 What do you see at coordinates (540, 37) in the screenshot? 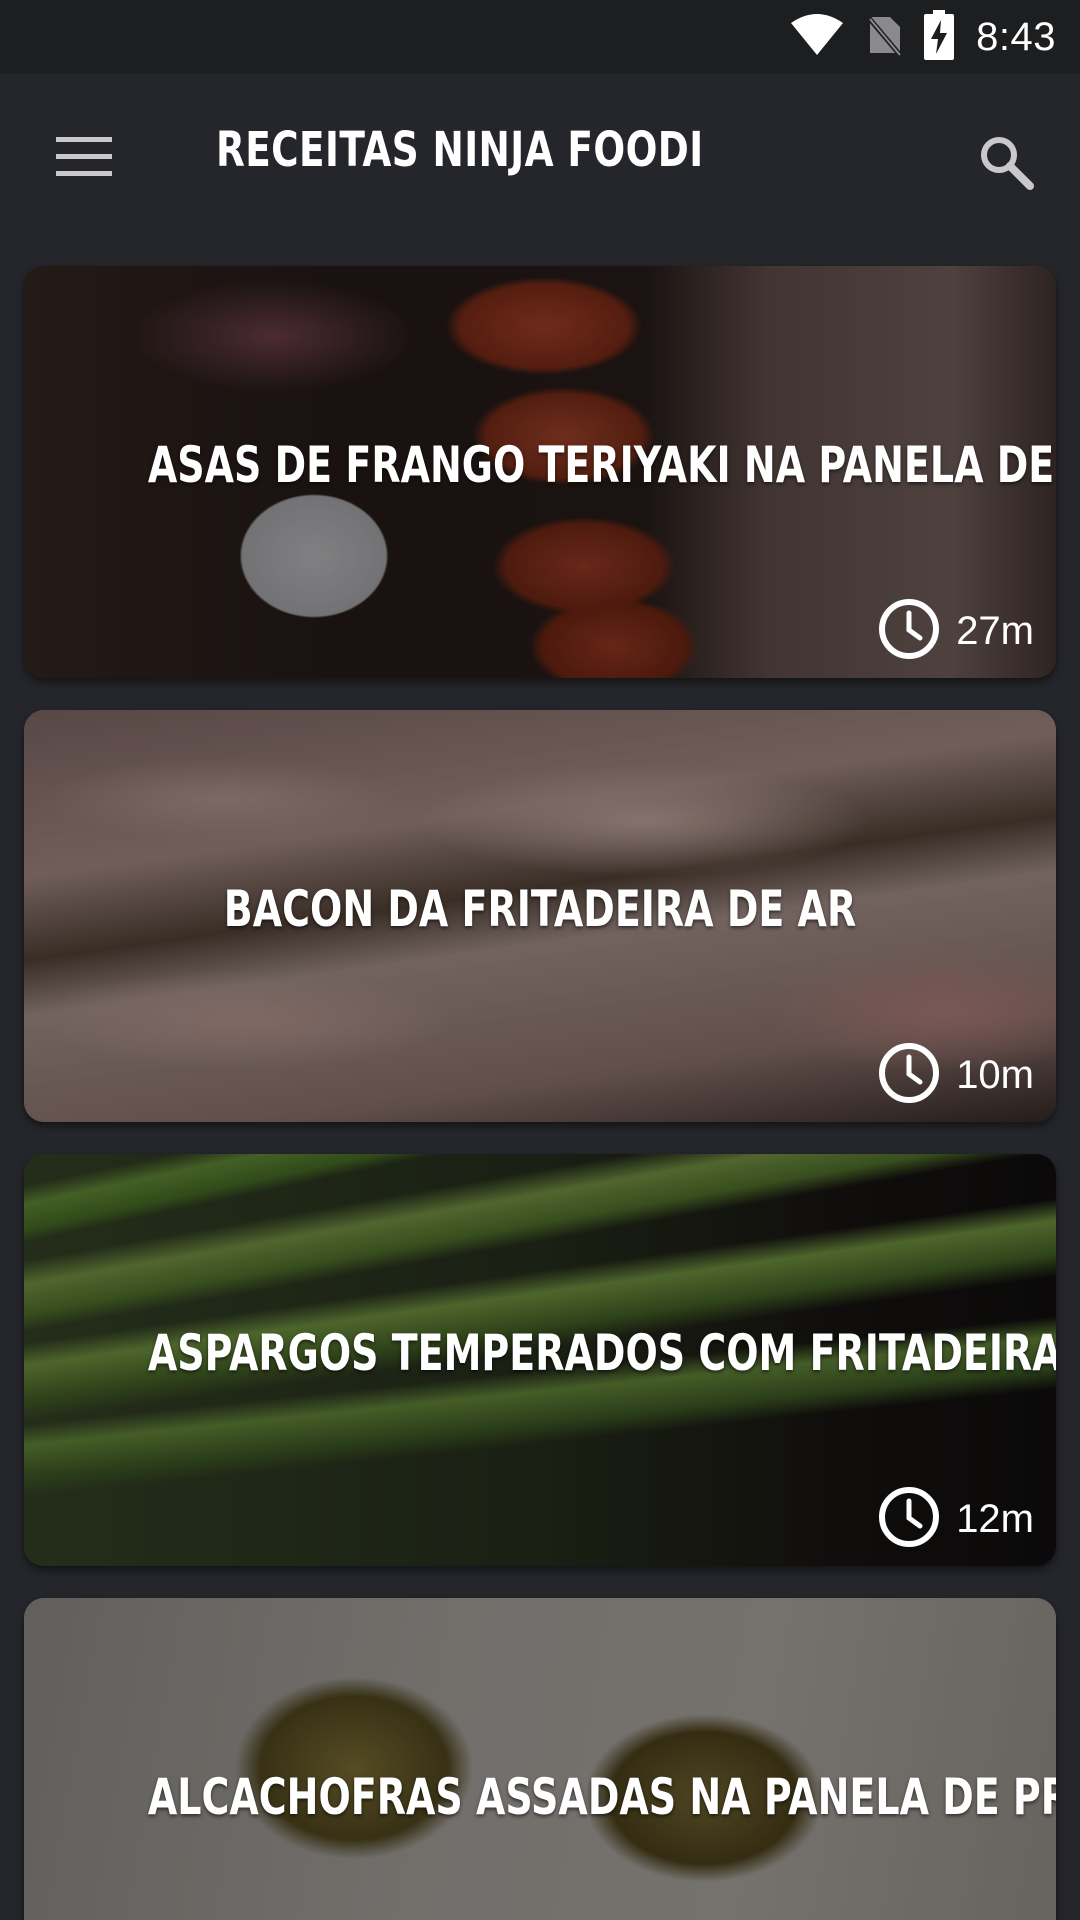
I see `status-bar: 8:43` at bounding box center [540, 37].